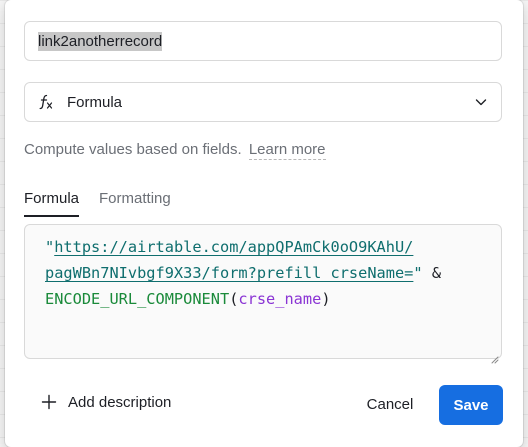 The image size is (528, 447). Describe the element at coordinates (100, 41) in the screenshot. I see `field-name-value: link2anotherrecord` at that location.